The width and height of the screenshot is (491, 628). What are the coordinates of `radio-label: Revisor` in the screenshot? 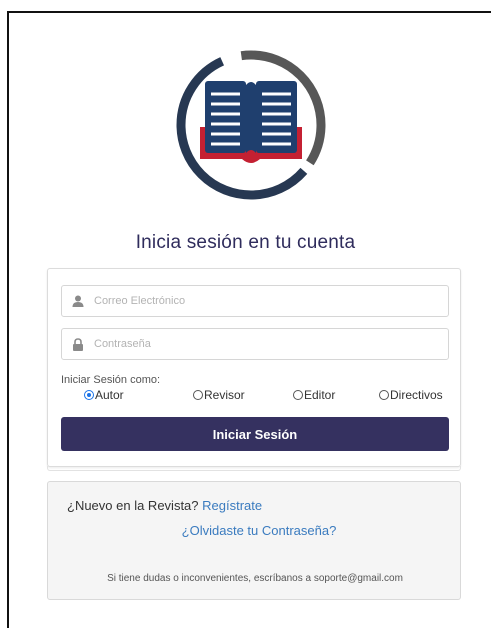 It's located at (224, 395).